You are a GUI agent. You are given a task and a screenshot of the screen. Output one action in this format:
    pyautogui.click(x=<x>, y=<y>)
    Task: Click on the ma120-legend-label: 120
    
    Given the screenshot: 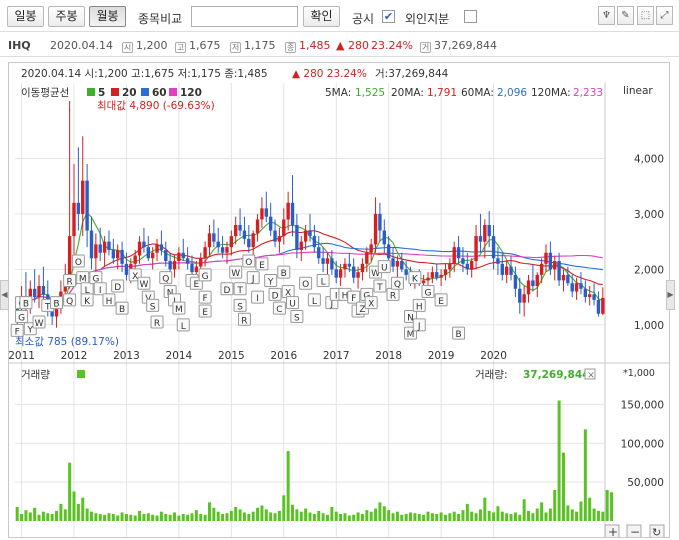 What is the action you would take?
    pyautogui.click(x=191, y=93)
    